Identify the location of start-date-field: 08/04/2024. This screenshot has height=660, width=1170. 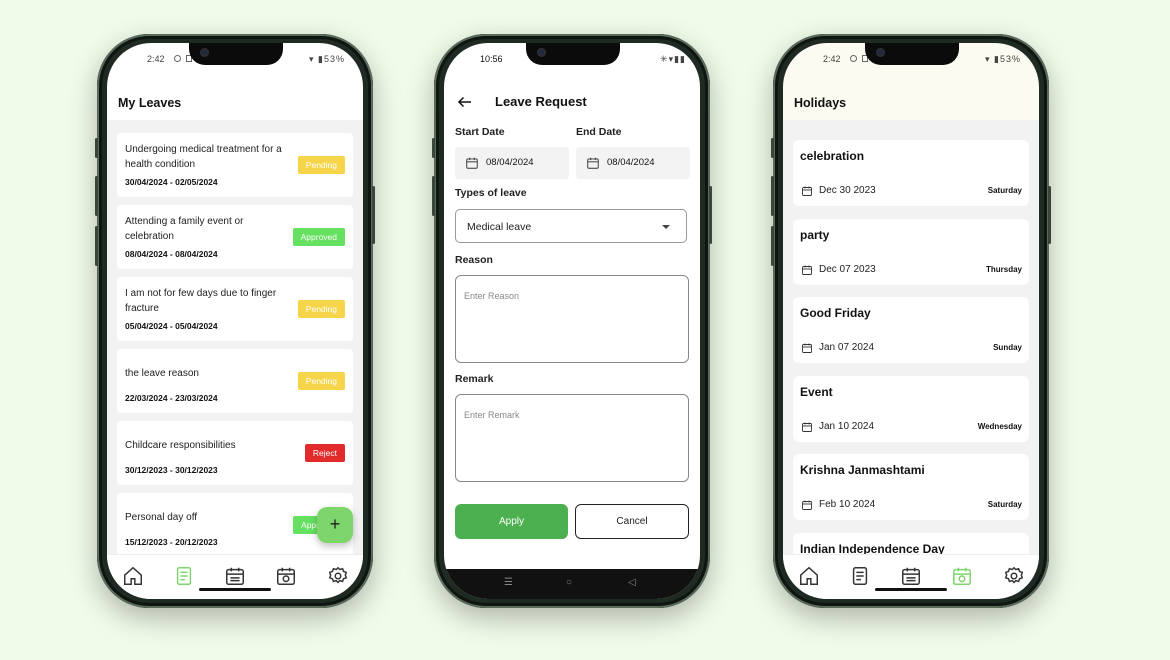
(512, 163).